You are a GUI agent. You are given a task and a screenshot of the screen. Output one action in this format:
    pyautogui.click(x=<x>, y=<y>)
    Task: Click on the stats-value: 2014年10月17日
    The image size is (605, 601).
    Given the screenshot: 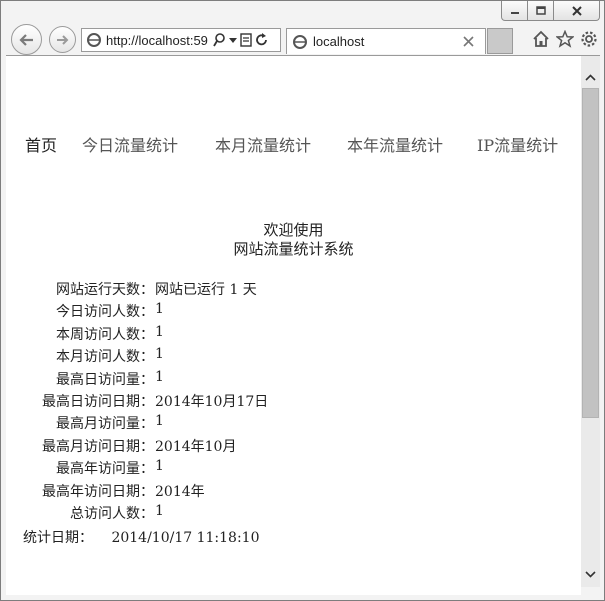 What is the action you would take?
    pyautogui.click(x=212, y=402)
    